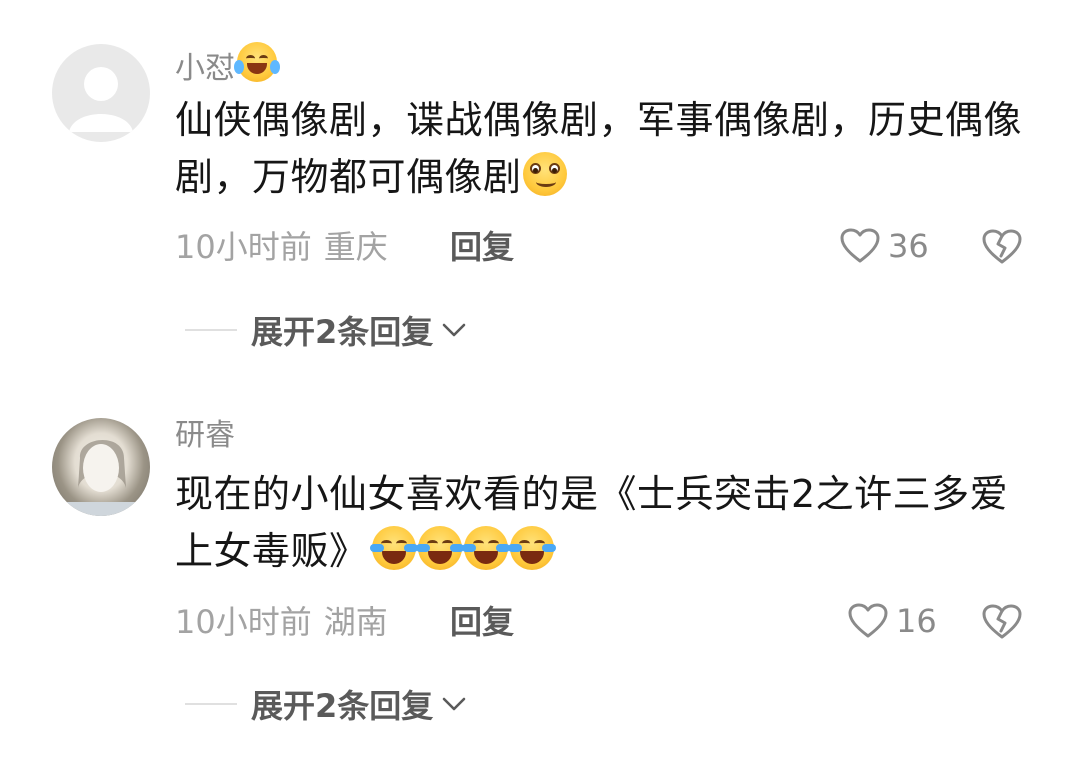 The image size is (1080, 774). What do you see at coordinates (101, 99) in the screenshot?
I see `default-avatar-icon` at bounding box center [101, 99].